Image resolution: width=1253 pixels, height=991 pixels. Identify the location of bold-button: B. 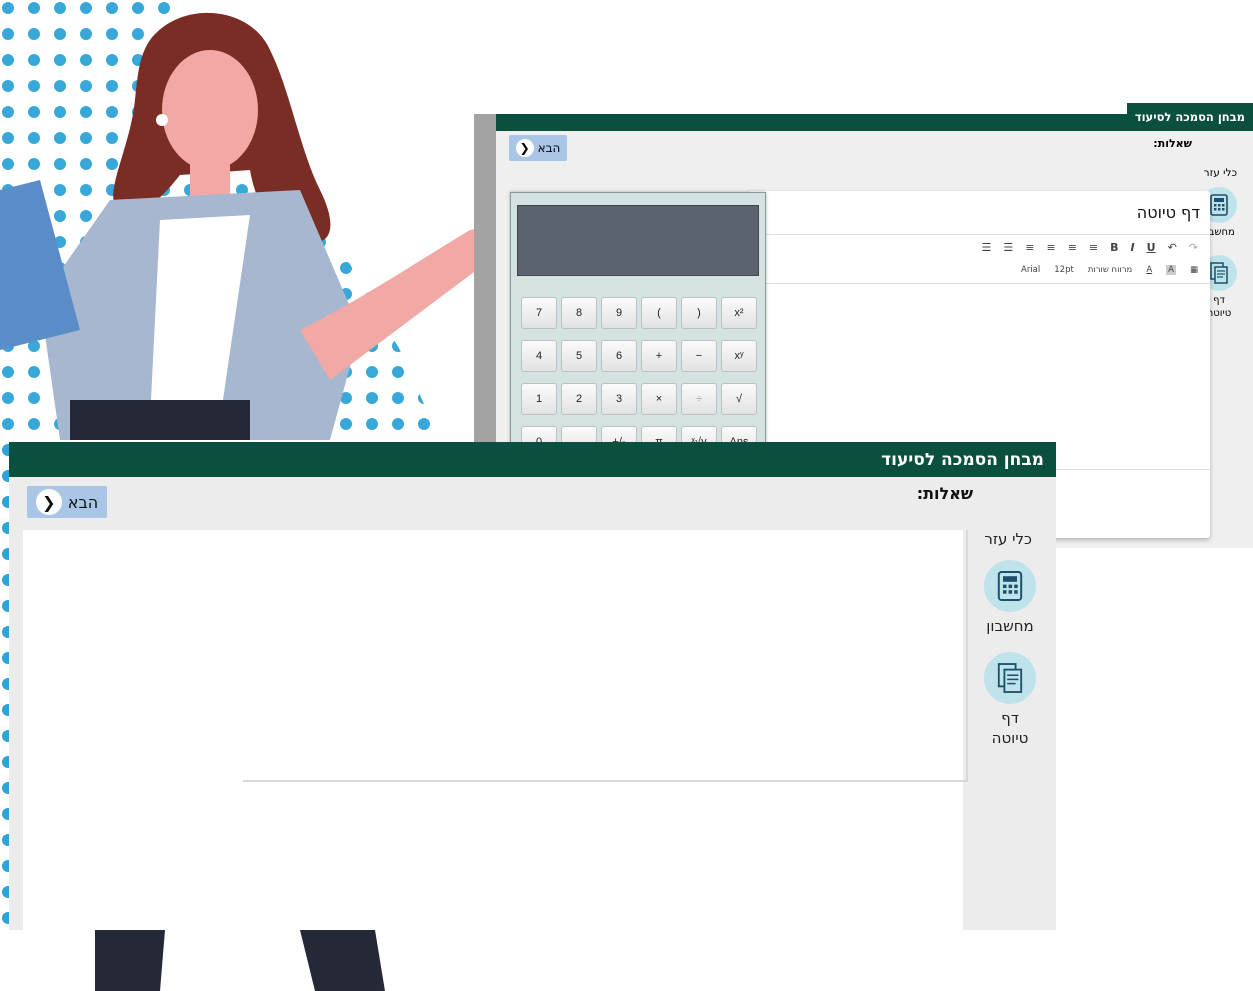
(1114, 247).